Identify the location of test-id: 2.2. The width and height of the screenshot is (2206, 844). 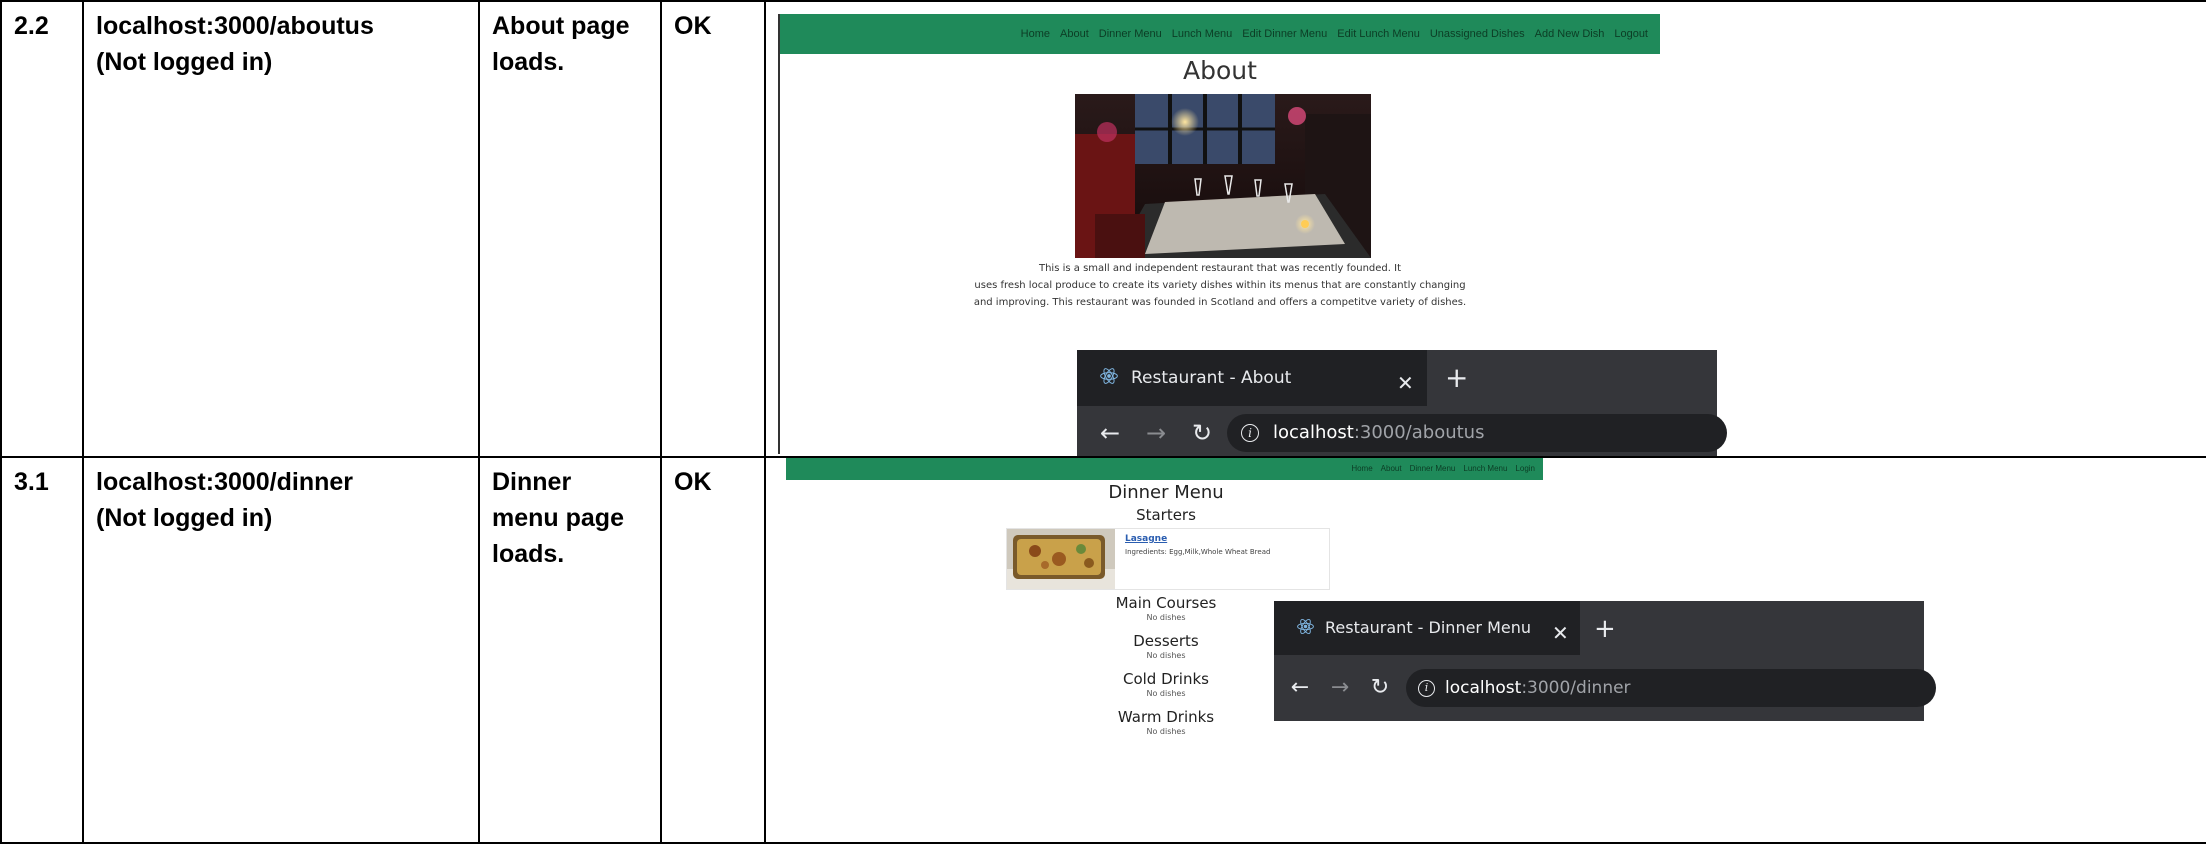
(31, 26).